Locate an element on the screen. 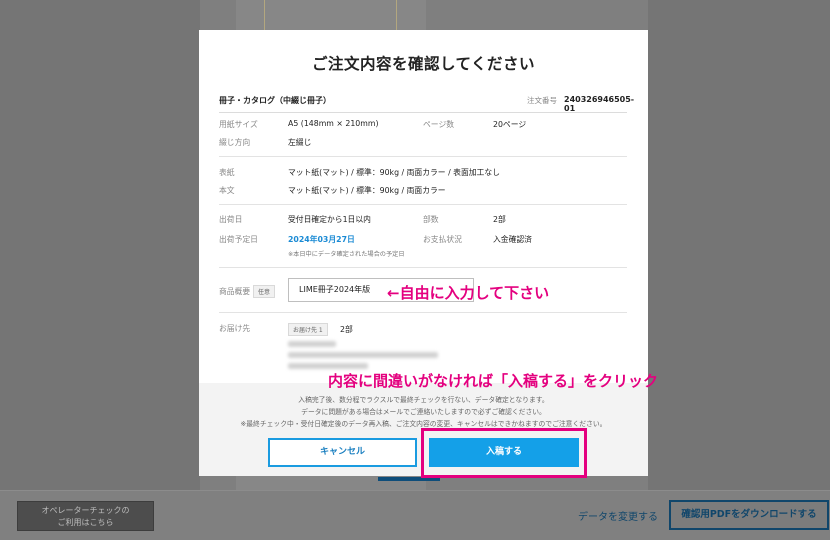 This screenshot has width=830, height=540. submit-highlight-box is located at coordinates (504, 453).